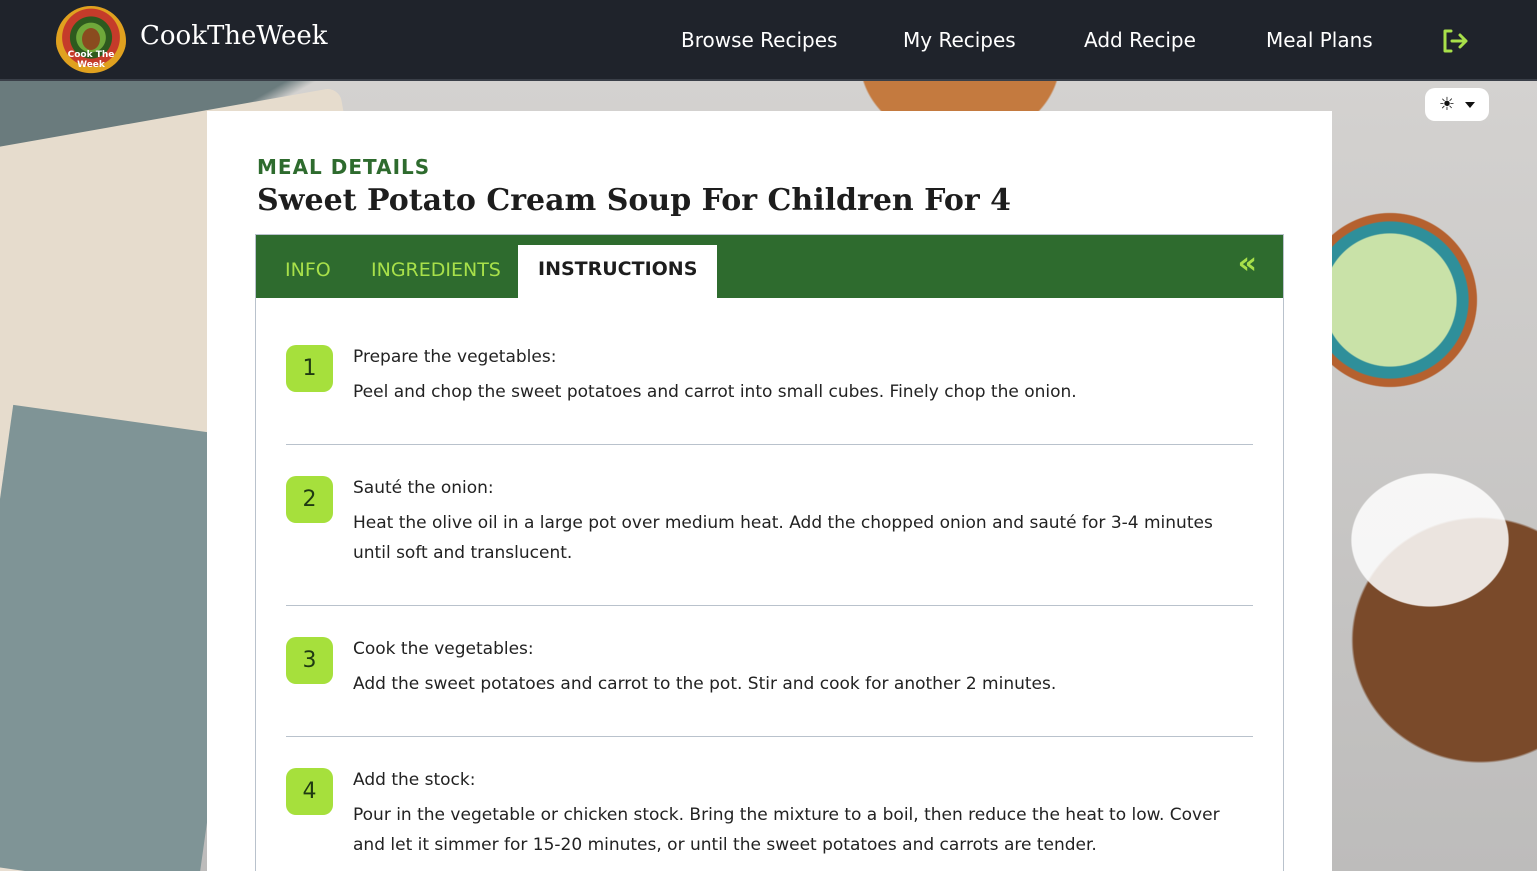 This screenshot has height=871, width=1537. I want to click on step-number: 4, so click(309, 791).